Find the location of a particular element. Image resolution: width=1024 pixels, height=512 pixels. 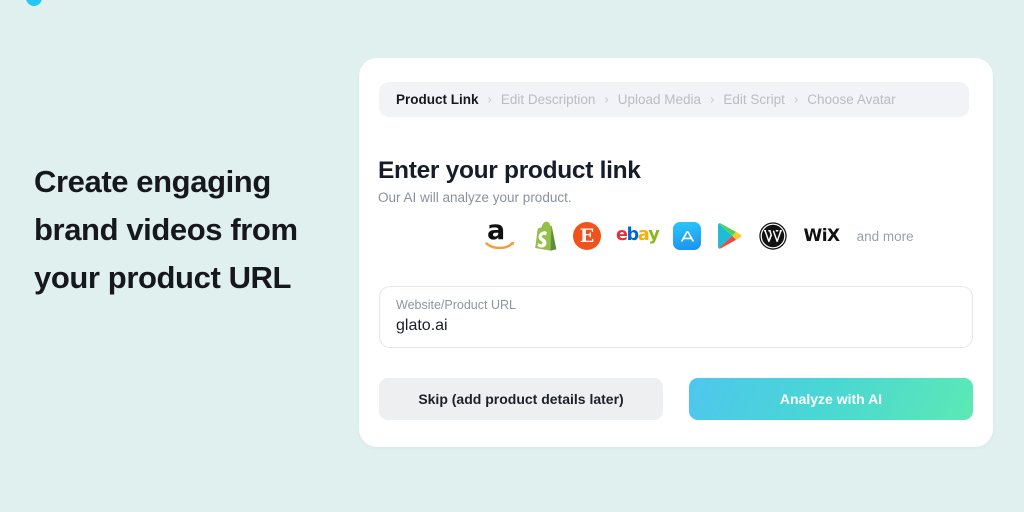

app-store-logo is located at coordinates (687, 236).